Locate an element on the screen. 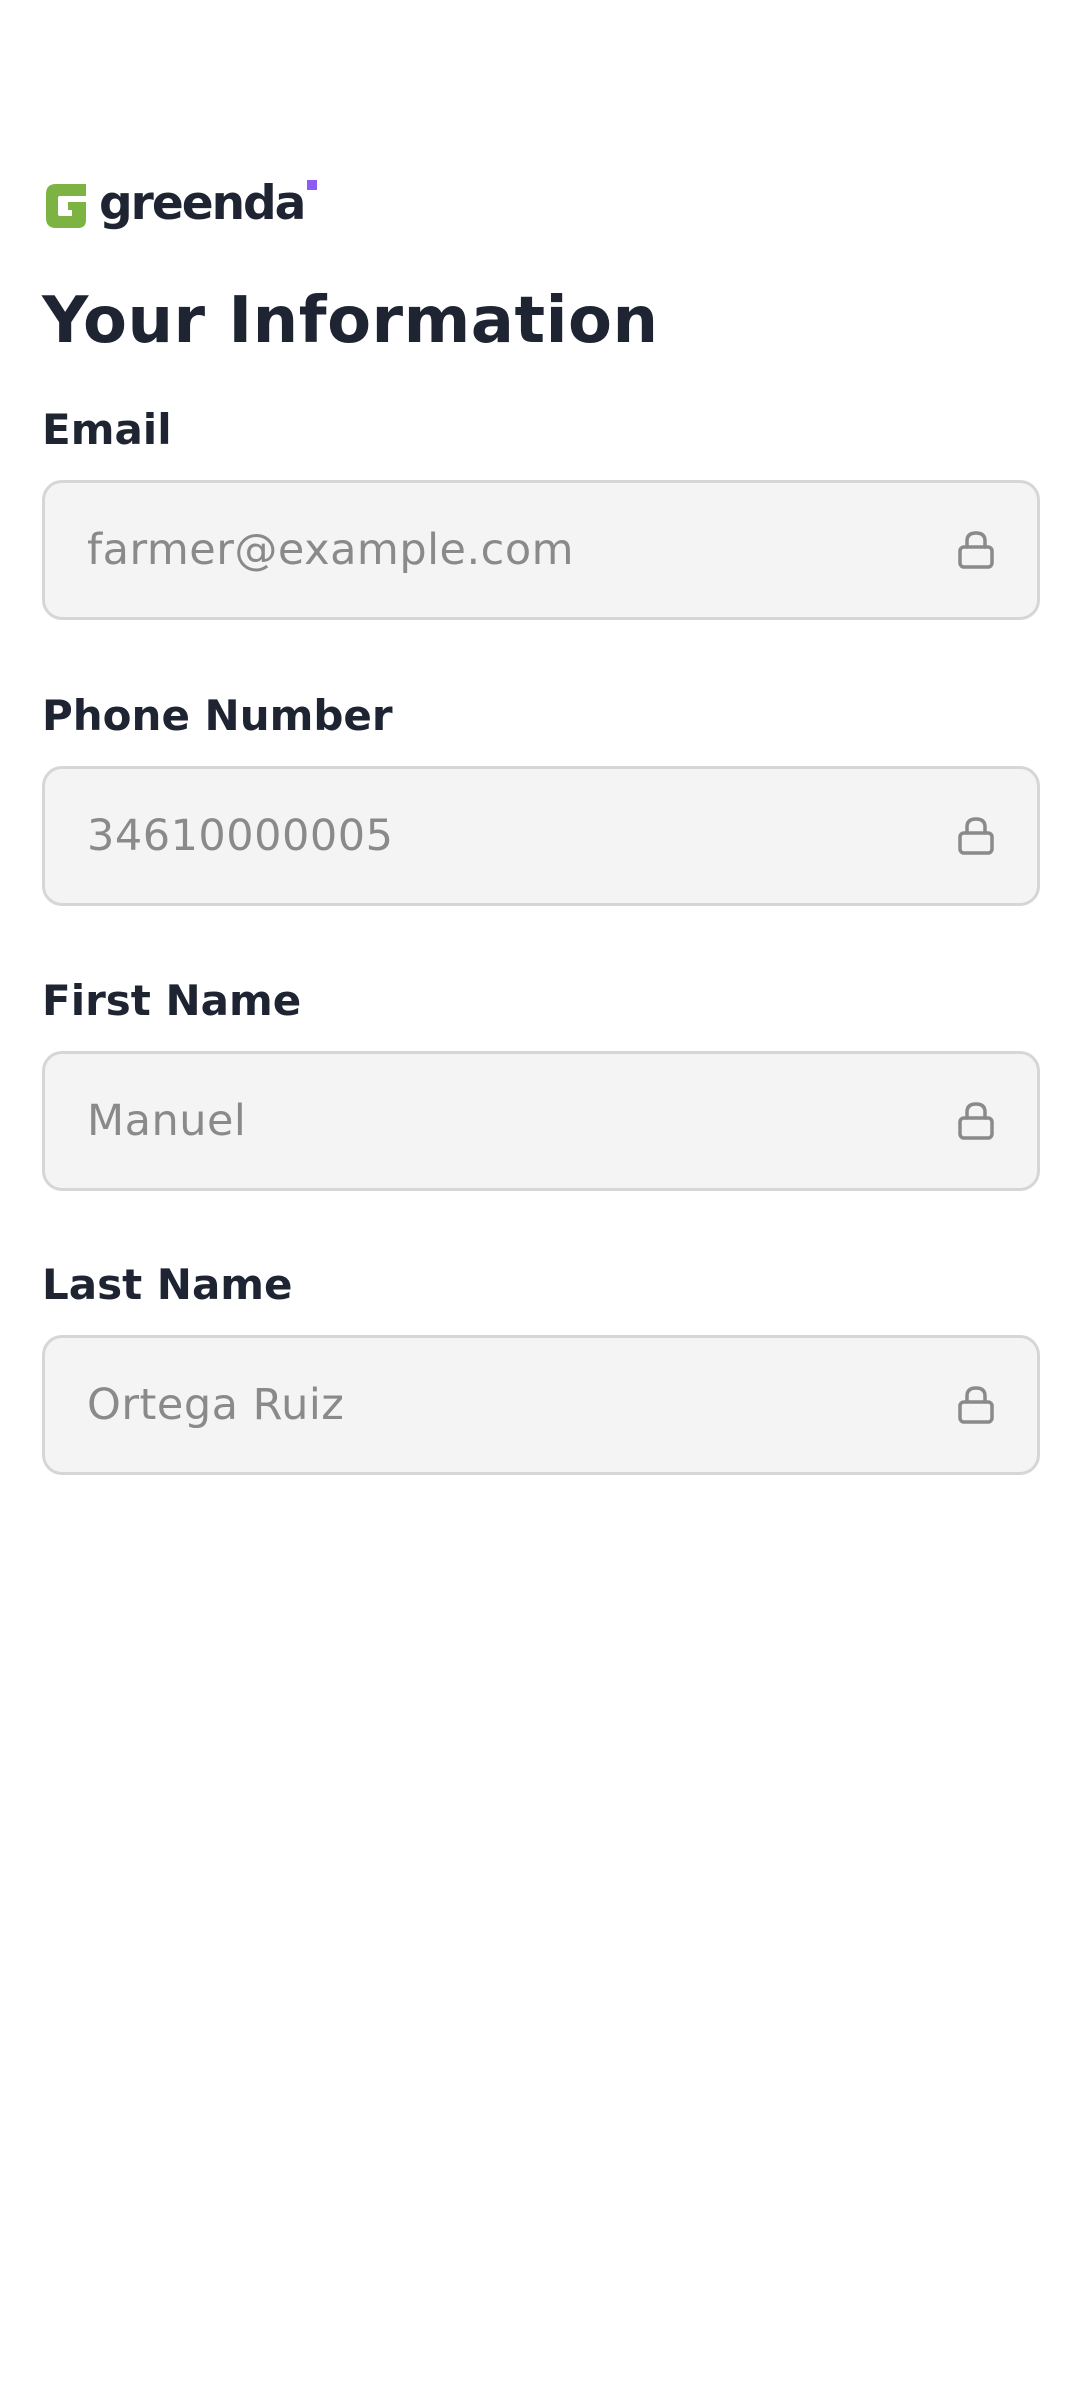  brand-logo: greenda is located at coordinates (180, 203).